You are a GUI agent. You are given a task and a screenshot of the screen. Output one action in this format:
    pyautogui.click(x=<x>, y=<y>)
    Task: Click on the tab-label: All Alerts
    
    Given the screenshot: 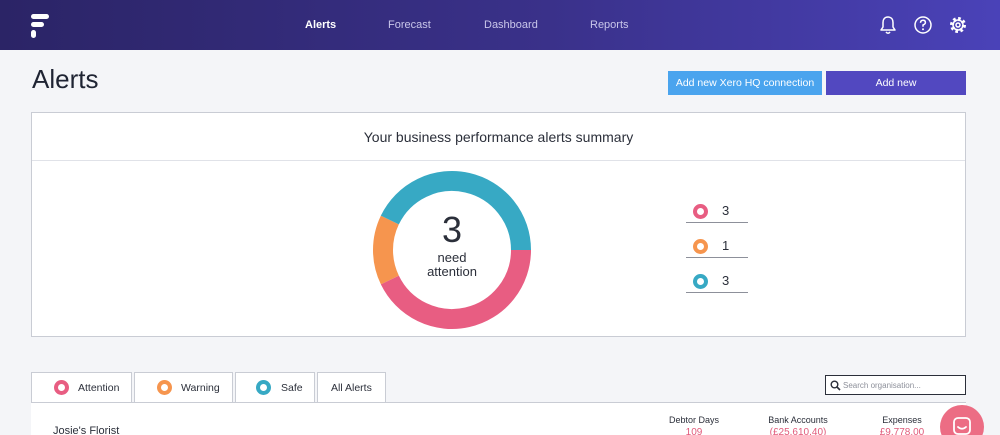 What is the action you would take?
    pyautogui.click(x=351, y=388)
    